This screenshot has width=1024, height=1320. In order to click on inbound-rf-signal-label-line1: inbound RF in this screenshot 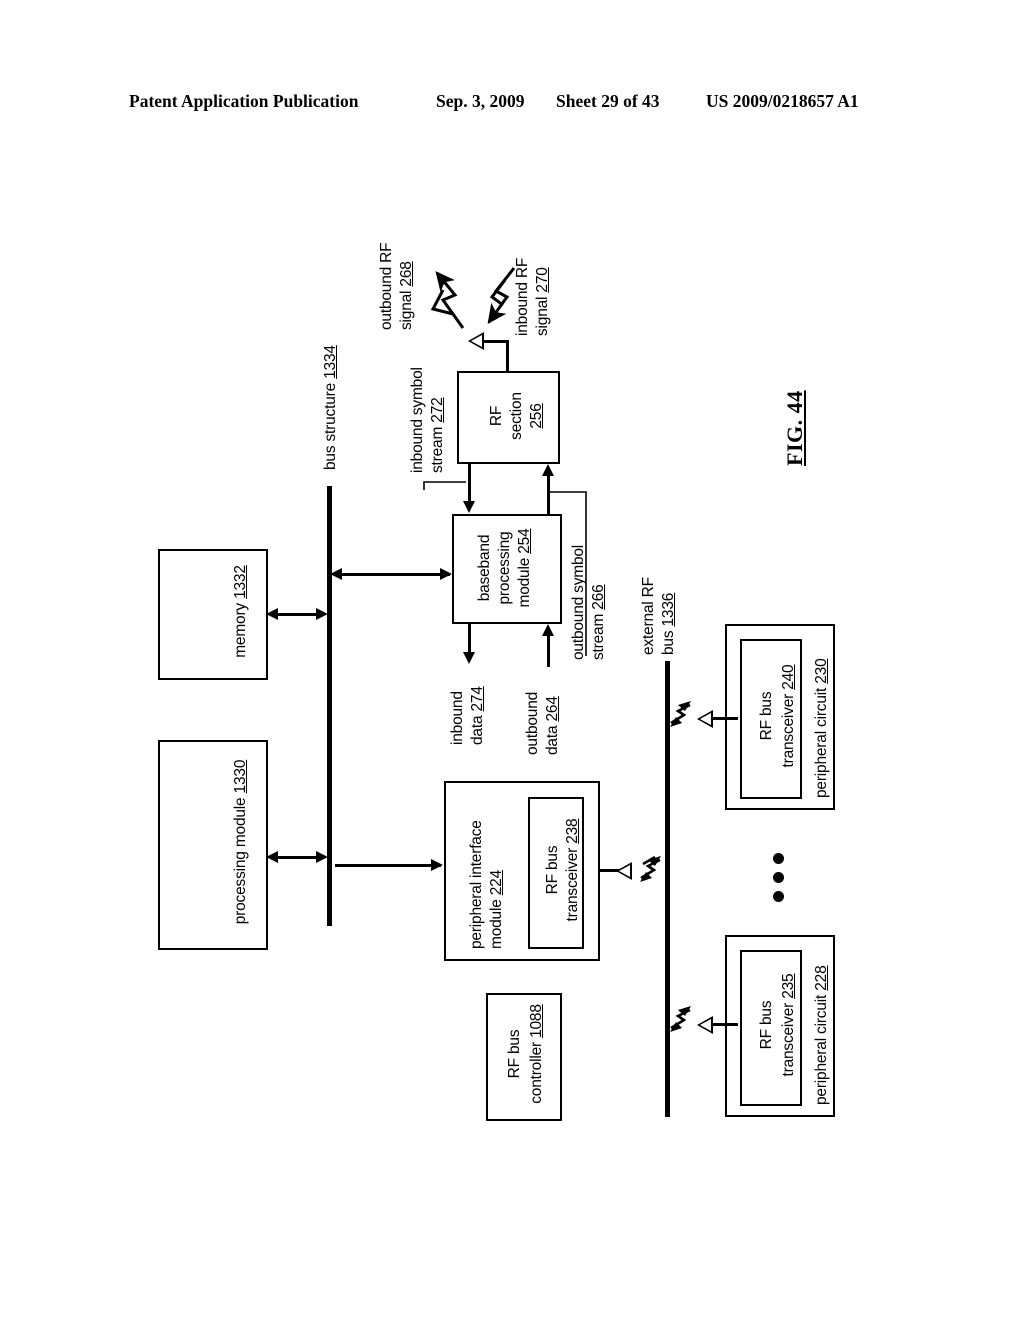, I will do `click(522, 296)`.